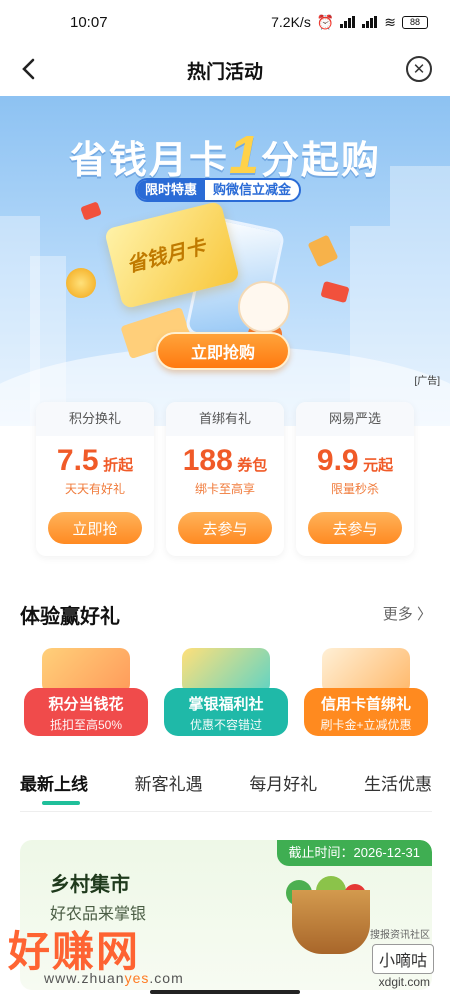 The width and height of the screenshot is (450, 1000). I want to click on more-link: 更多 〉, so click(407, 613).